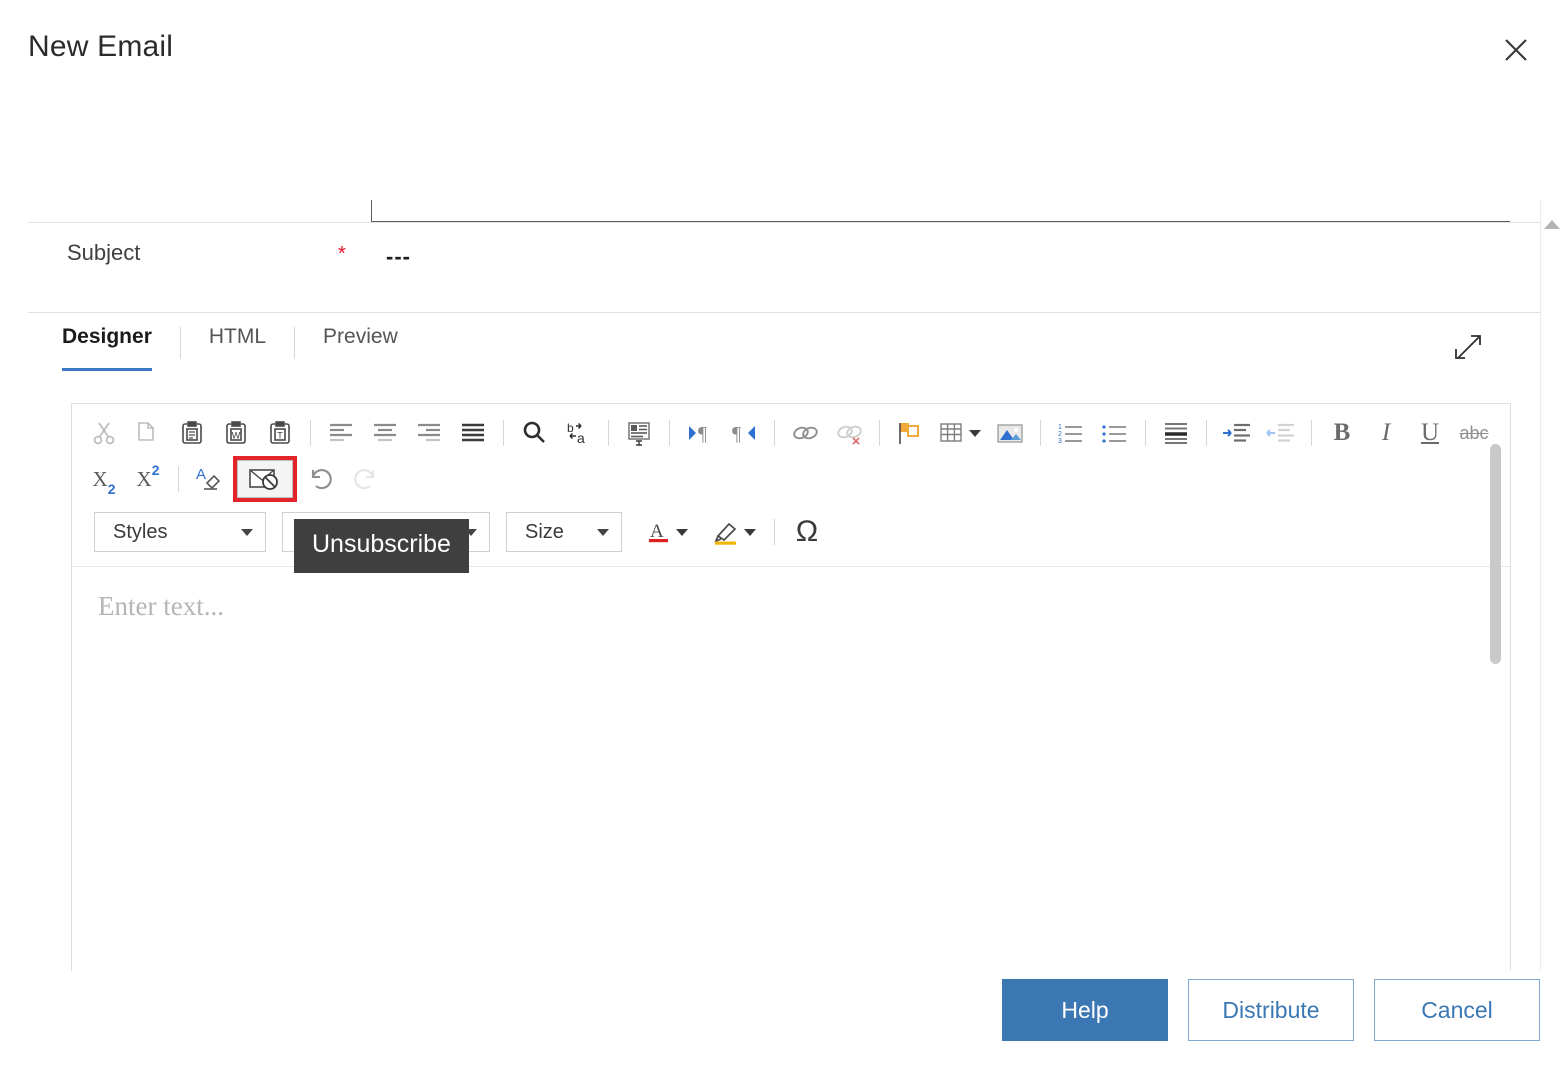 The image size is (1560, 1087). I want to click on required-marker: *, so click(342, 254).